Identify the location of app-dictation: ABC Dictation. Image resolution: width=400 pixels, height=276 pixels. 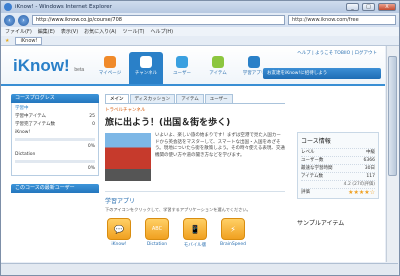
(157, 233).